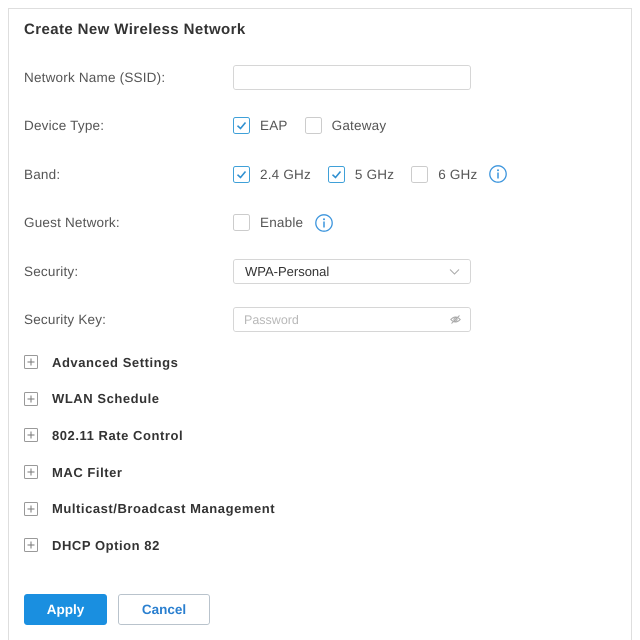 The width and height of the screenshot is (640, 640). Describe the element at coordinates (359, 126) in the screenshot. I see `checkbox-label: Gateway` at that location.